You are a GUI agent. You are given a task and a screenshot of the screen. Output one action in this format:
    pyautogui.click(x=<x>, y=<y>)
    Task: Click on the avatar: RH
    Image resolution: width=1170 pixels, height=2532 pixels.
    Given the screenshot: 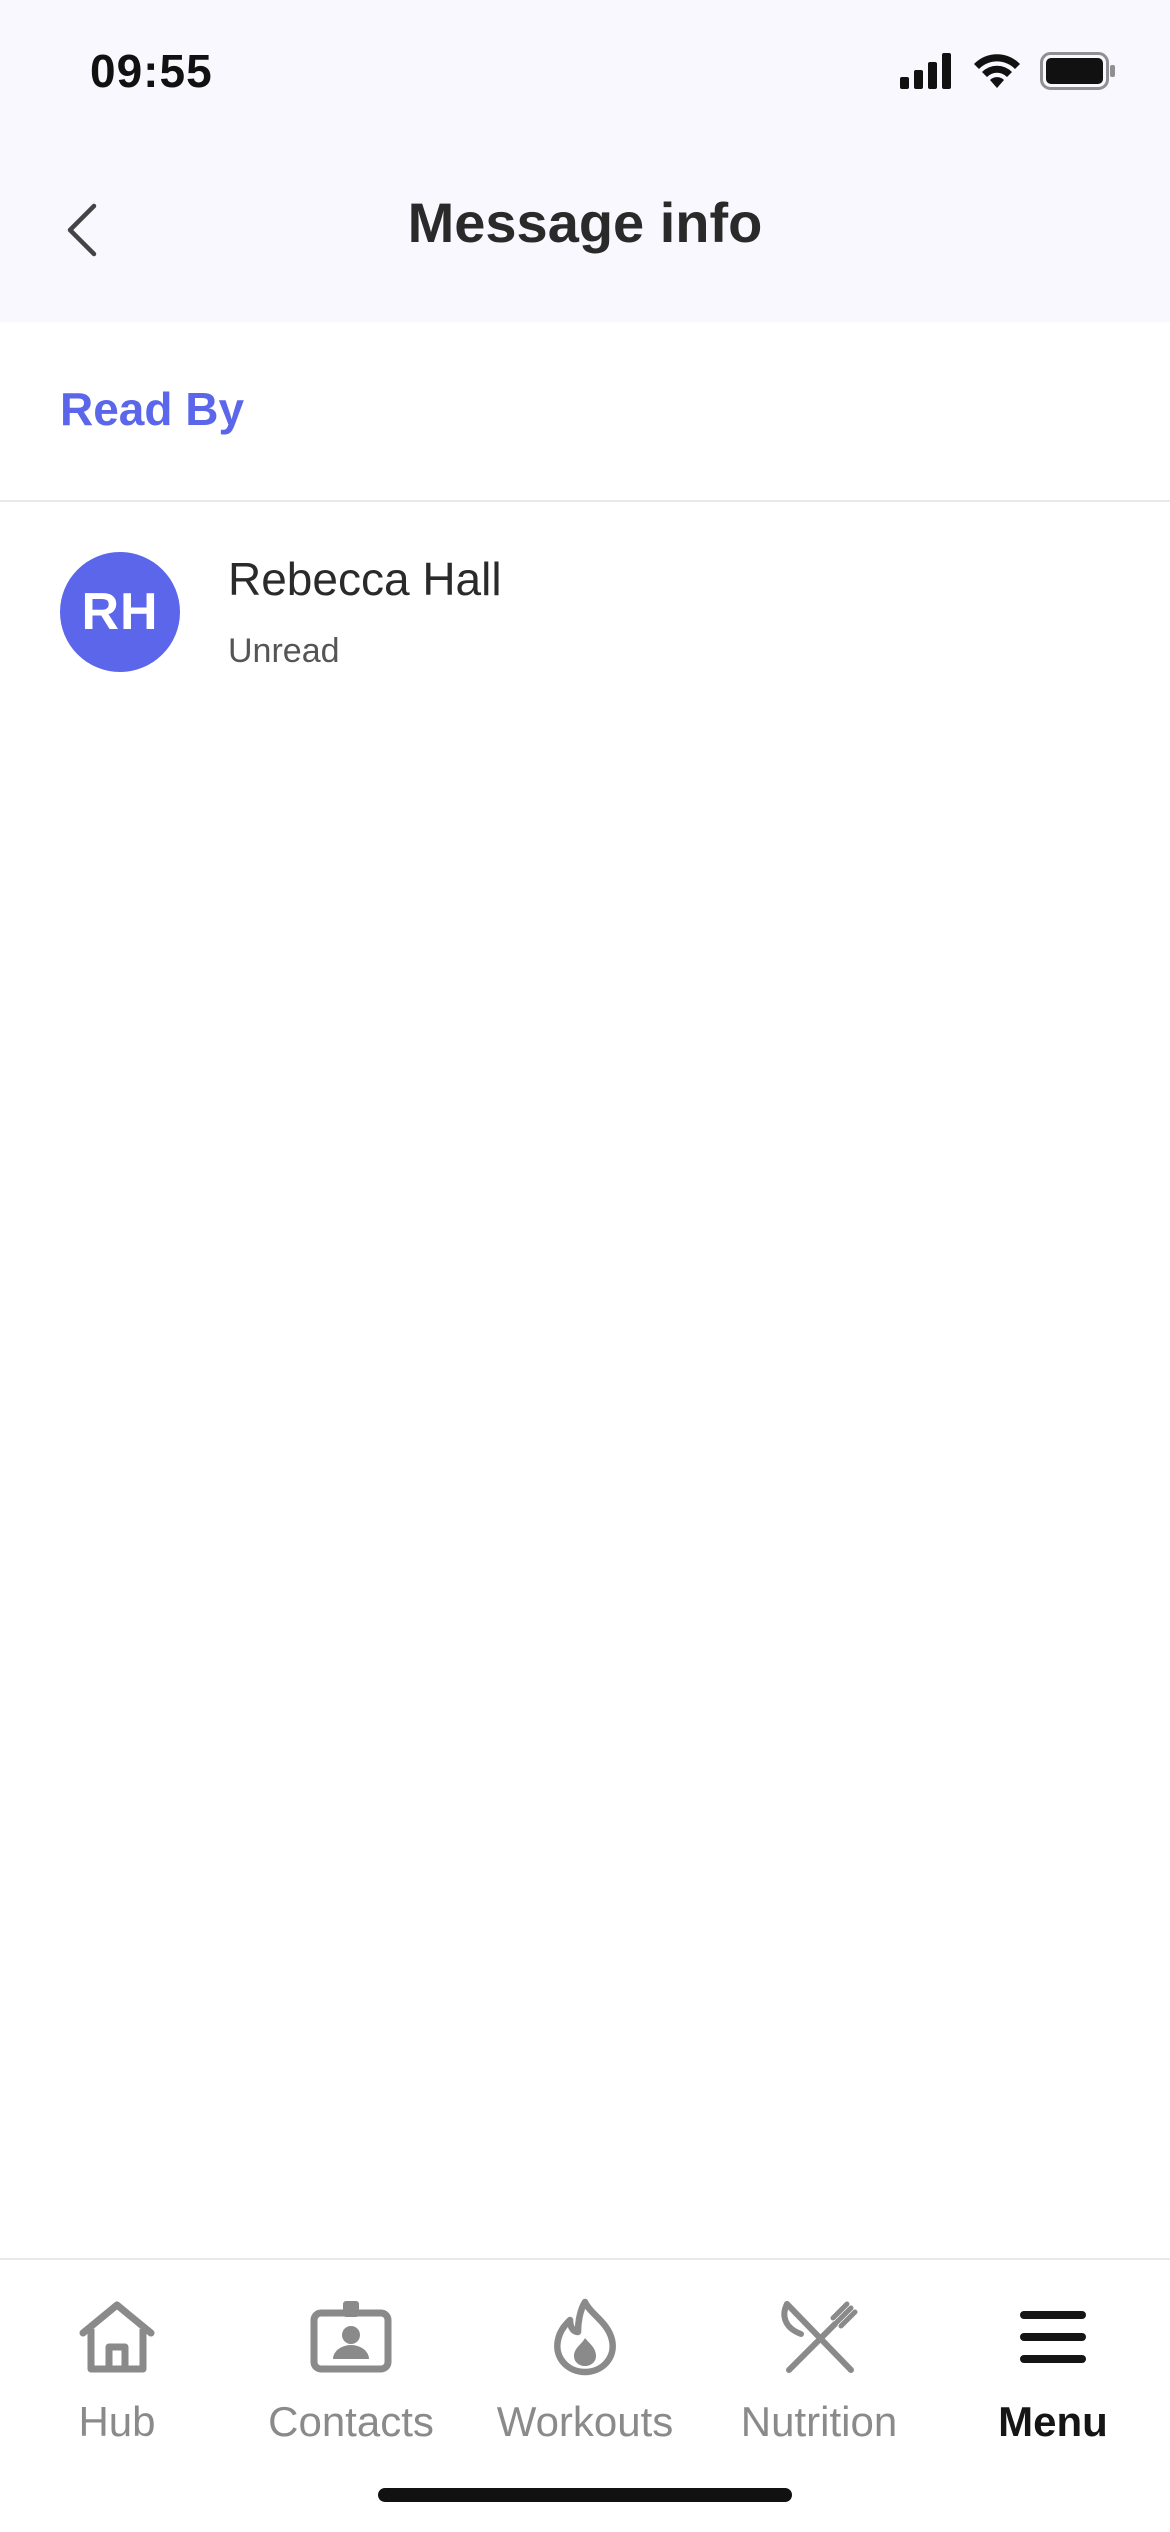 What is the action you would take?
    pyautogui.click(x=120, y=612)
    